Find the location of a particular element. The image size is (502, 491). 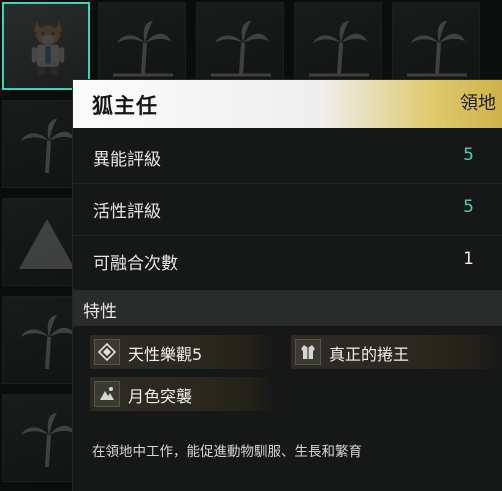

inventory-slot-selected is located at coordinates (46, 46).